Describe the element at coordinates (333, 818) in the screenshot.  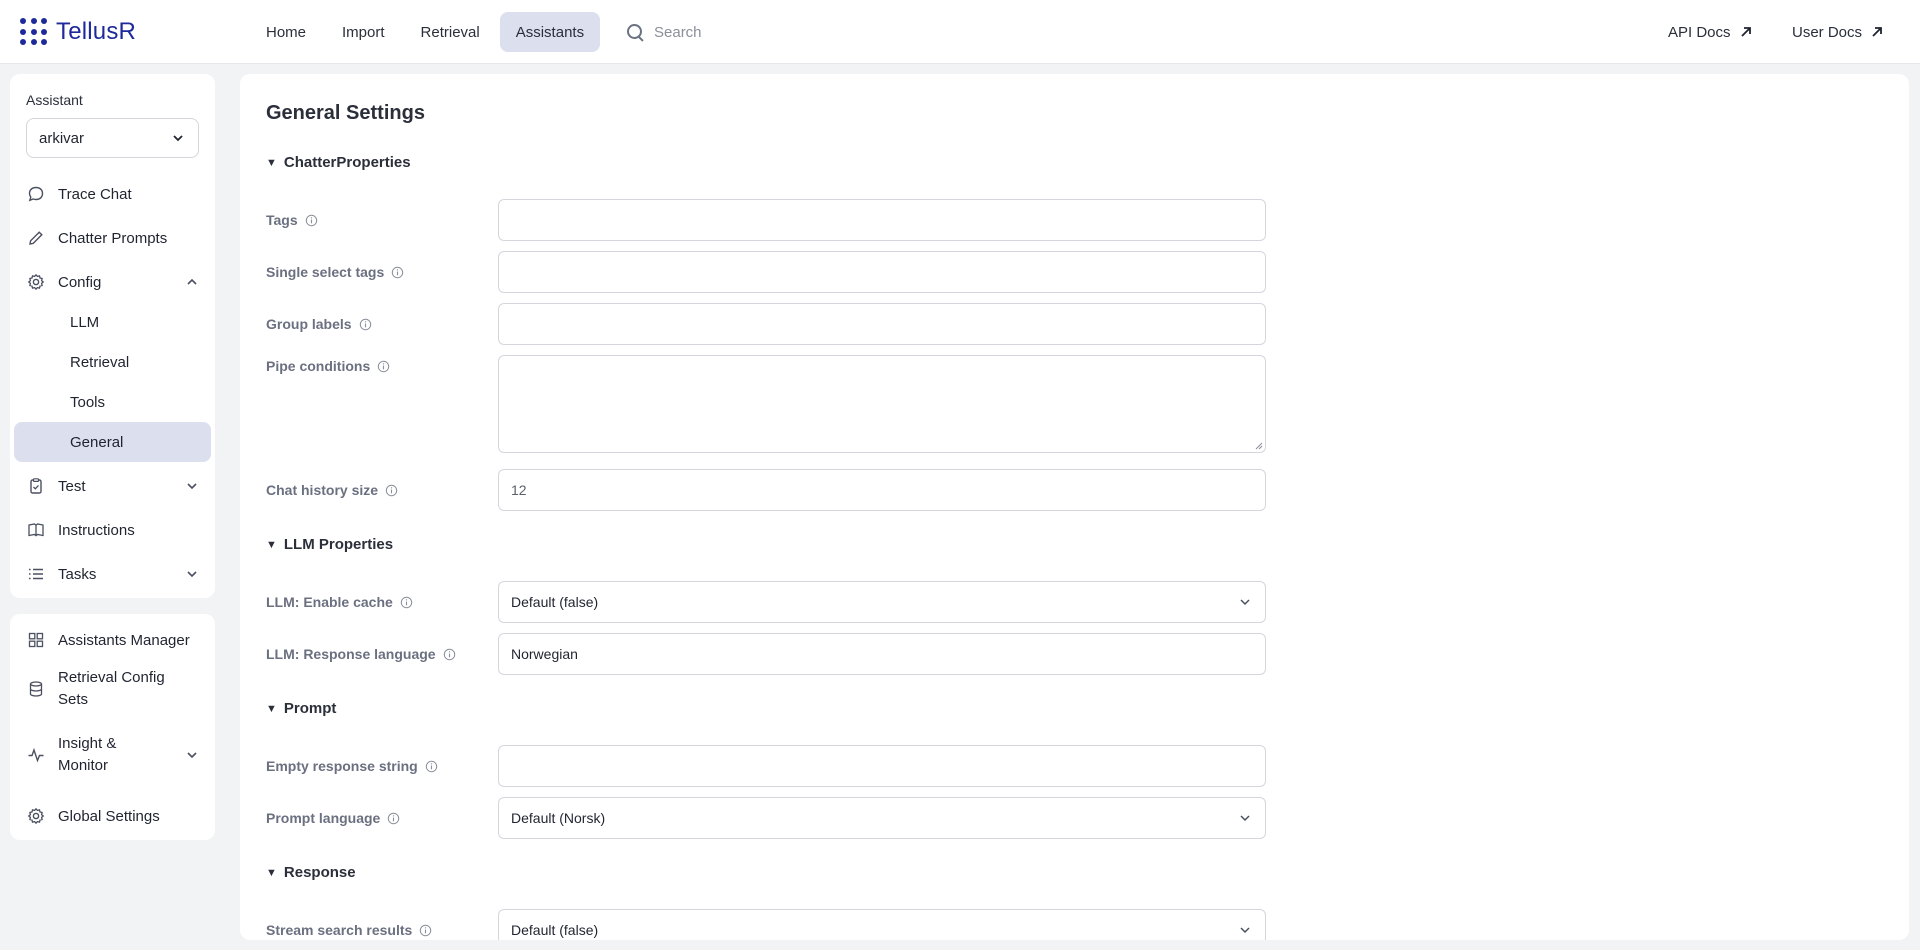
I see `prompt-language-label: Prompt language` at that location.